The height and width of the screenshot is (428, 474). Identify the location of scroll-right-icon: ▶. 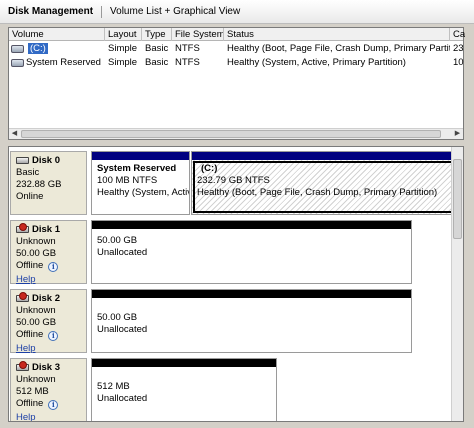
(457, 134).